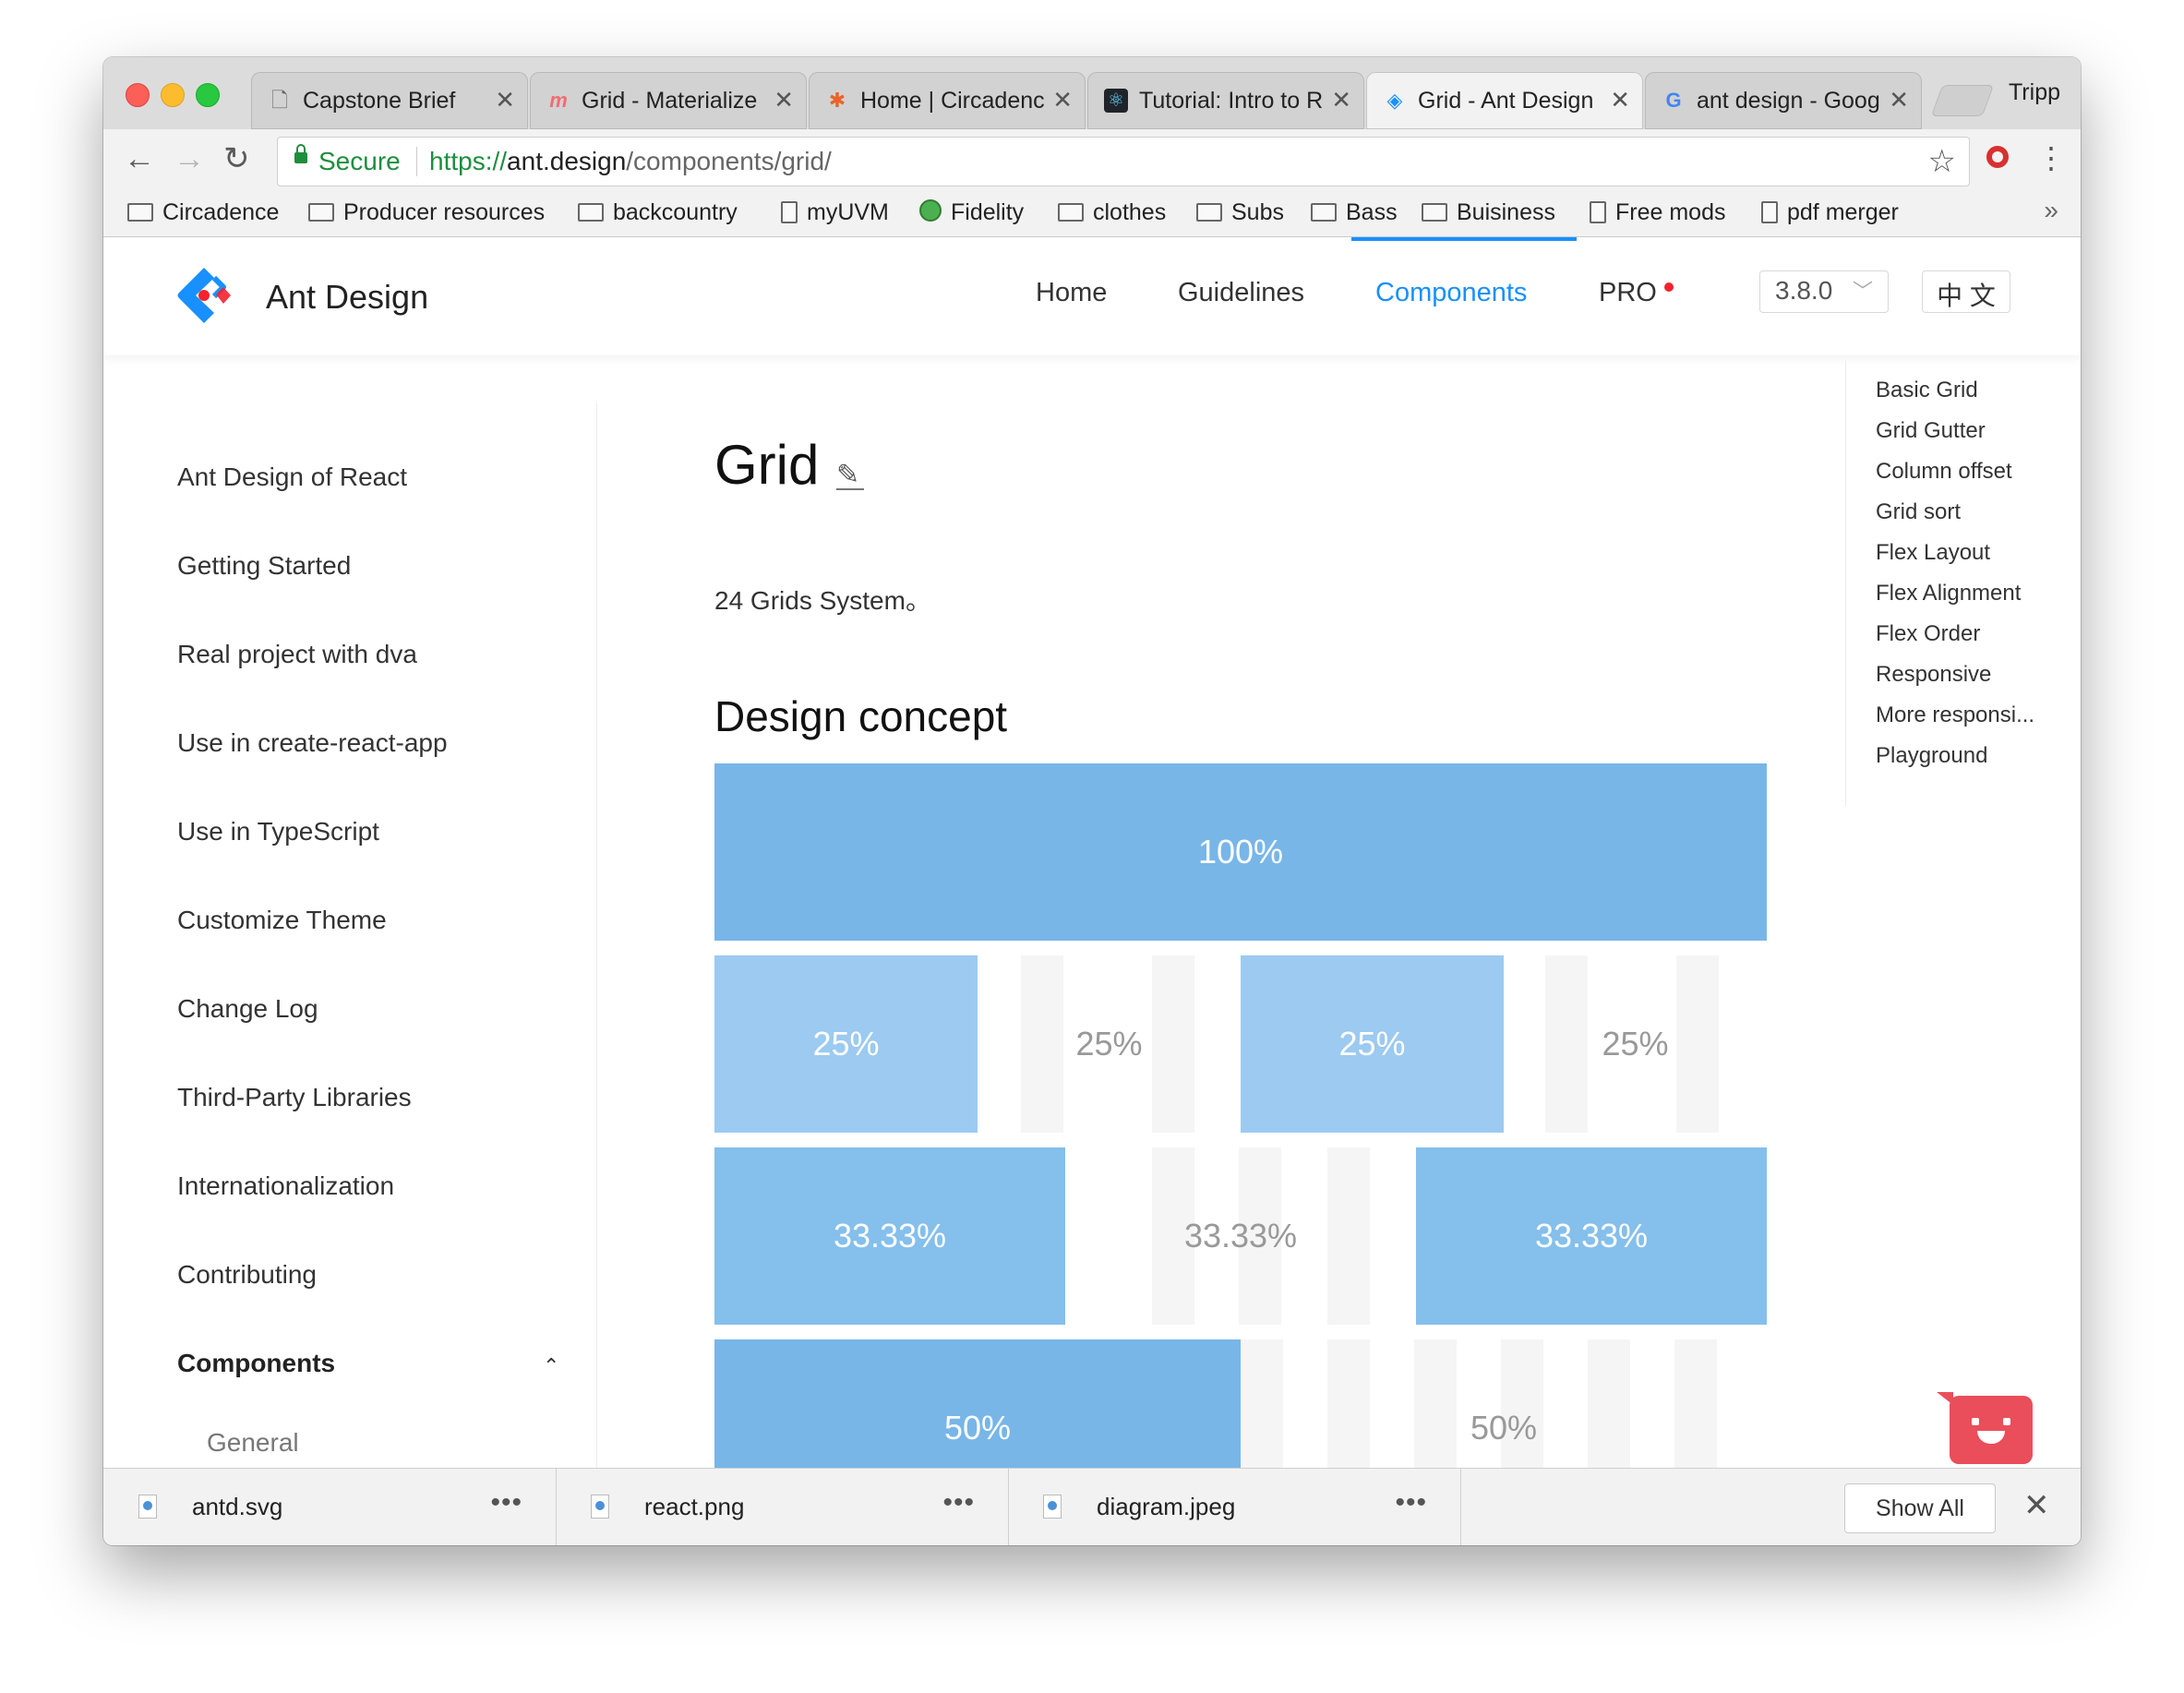  I want to click on secure-label: Secure, so click(359, 161).